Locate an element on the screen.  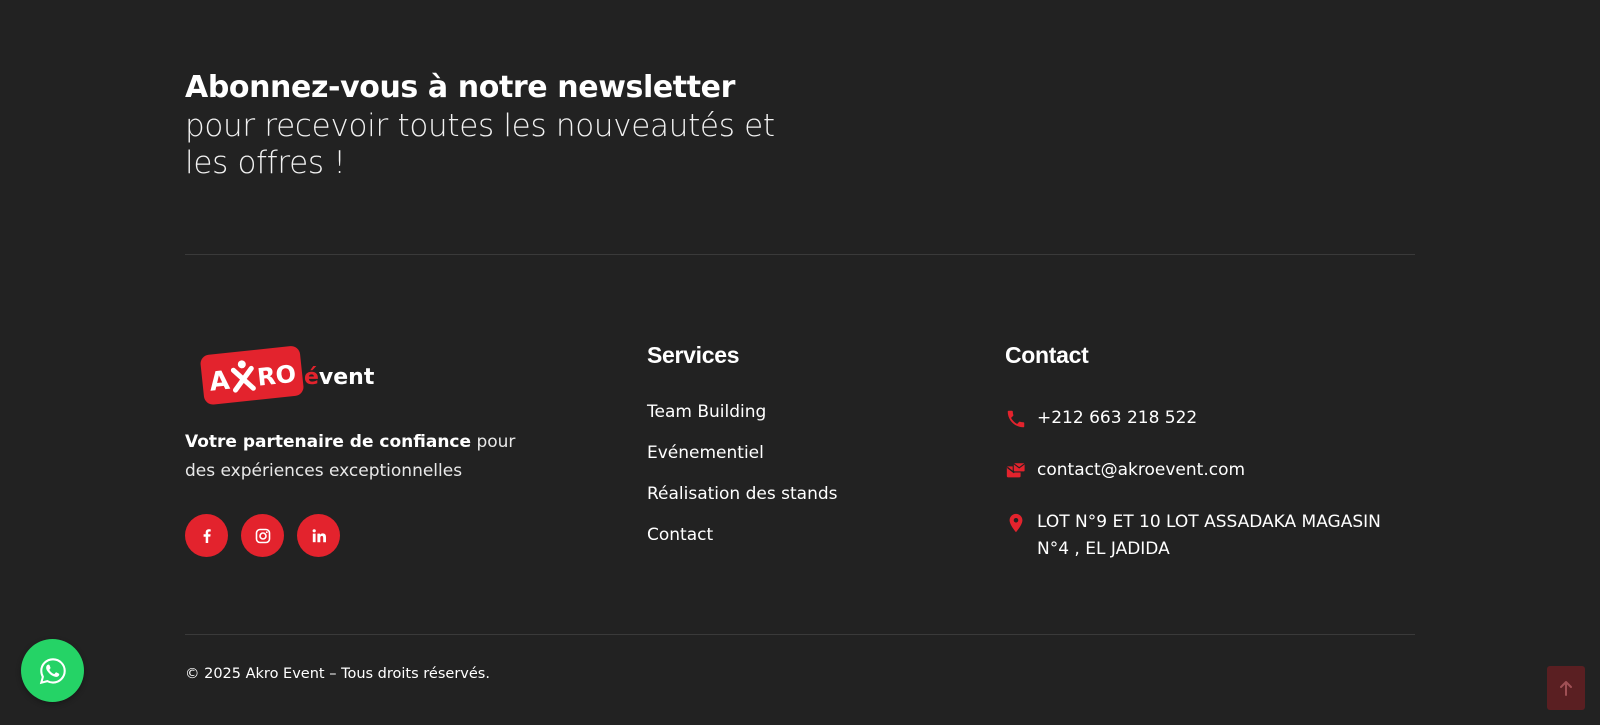
whatsapp-button is located at coordinates (52, 670).